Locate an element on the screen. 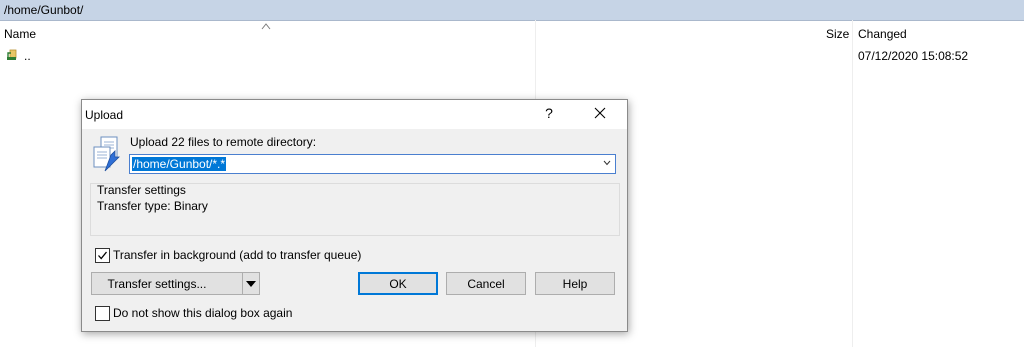 This screenshot has width=1024, height=347. close-icon is located at coordinates (600, 113).